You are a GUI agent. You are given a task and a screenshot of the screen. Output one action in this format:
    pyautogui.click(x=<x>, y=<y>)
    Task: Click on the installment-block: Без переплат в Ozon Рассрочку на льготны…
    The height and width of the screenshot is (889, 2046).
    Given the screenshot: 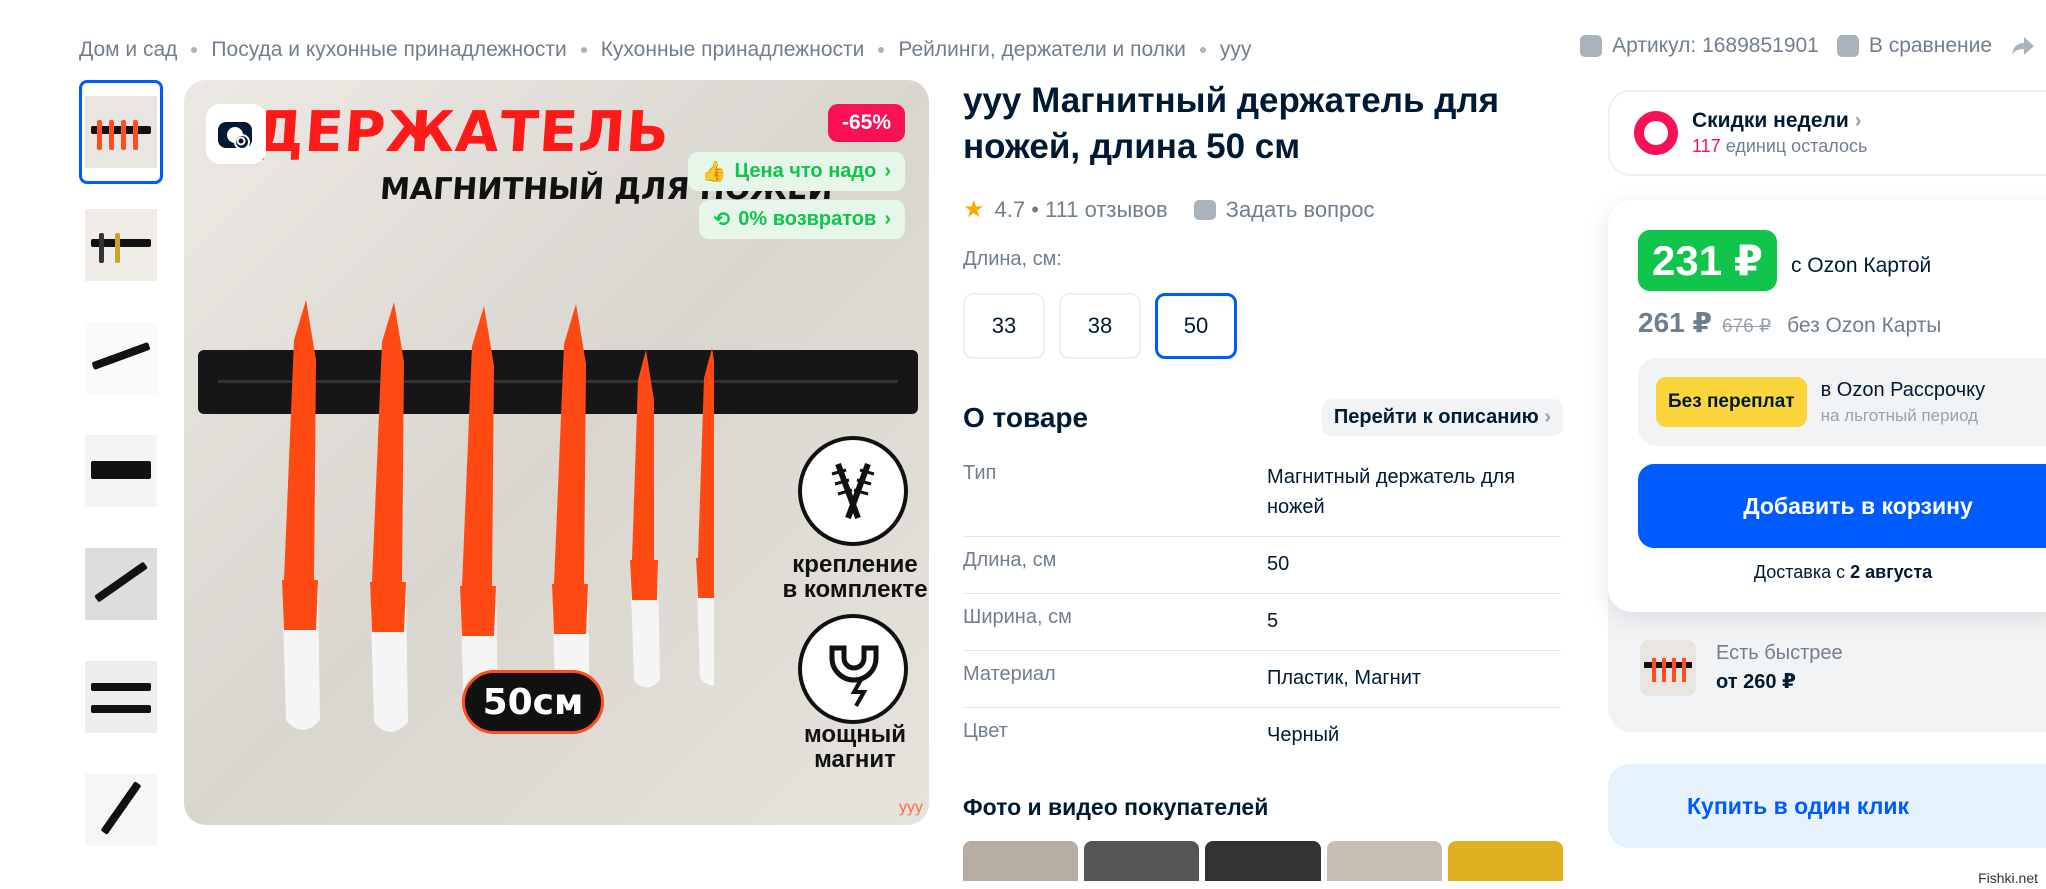 What is the action you would take?
    pyautogui.click(x=1842, y=402)
    